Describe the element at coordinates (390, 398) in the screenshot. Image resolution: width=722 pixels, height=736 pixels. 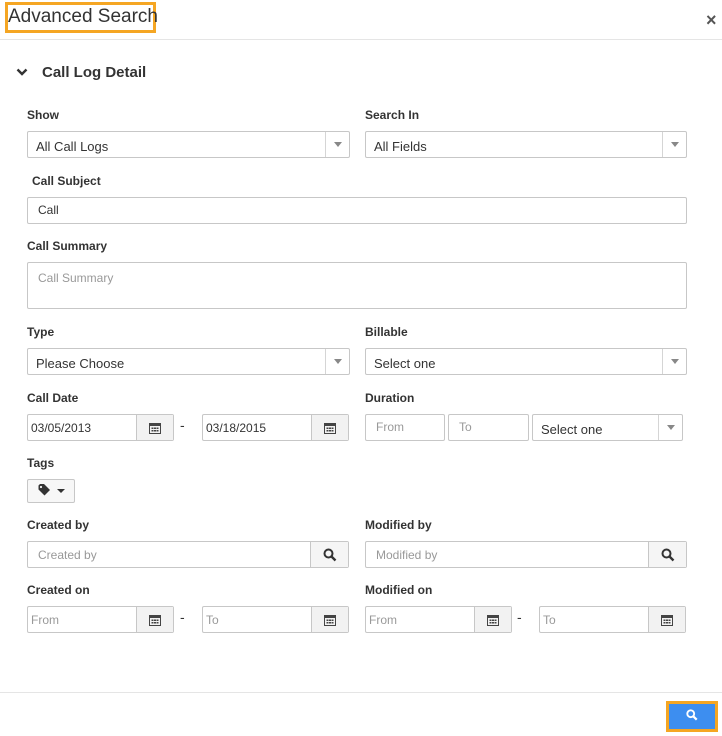
I see `duration-label: Duration` at that location.